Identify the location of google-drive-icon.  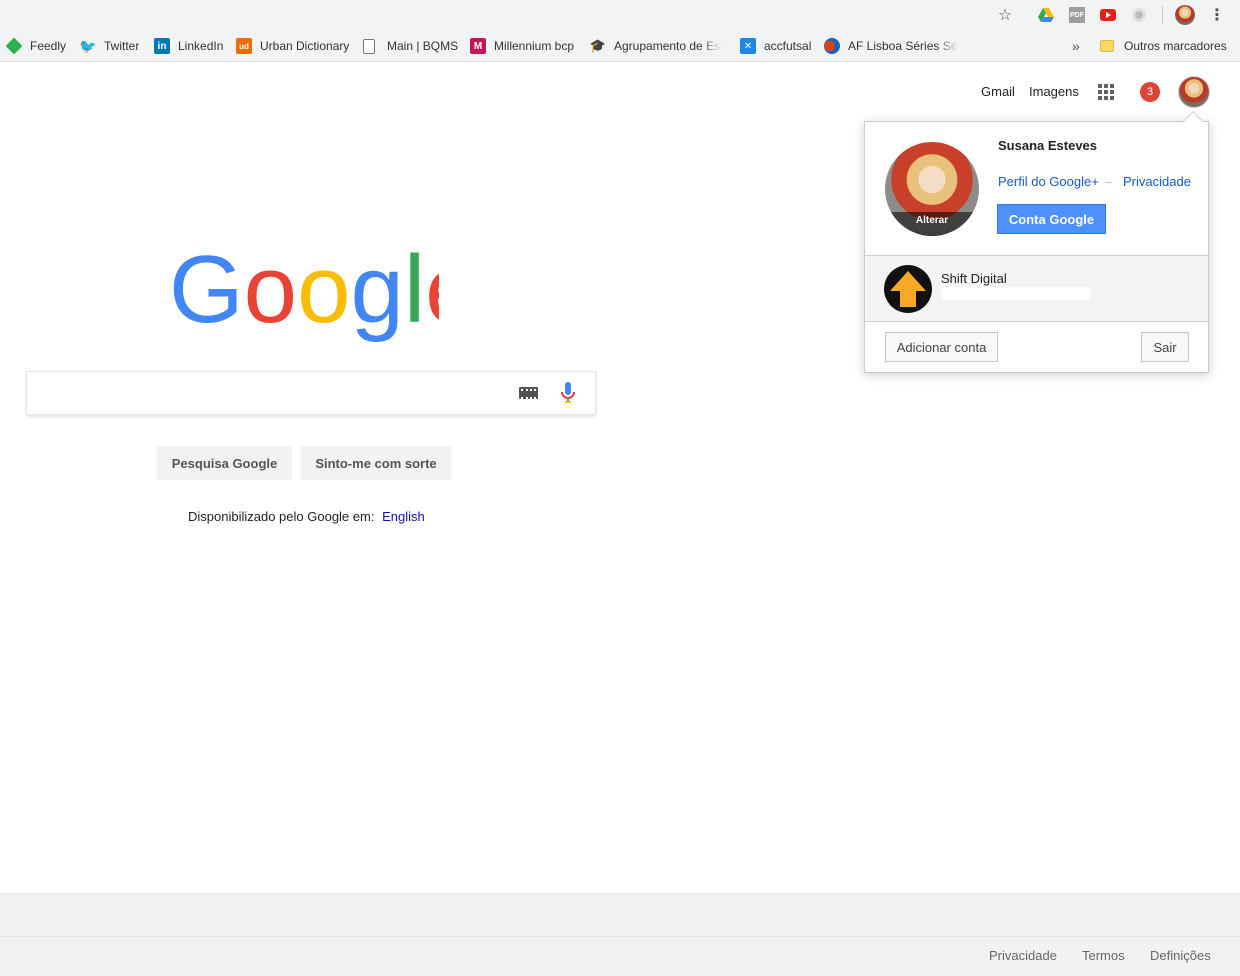
(1046, 15).